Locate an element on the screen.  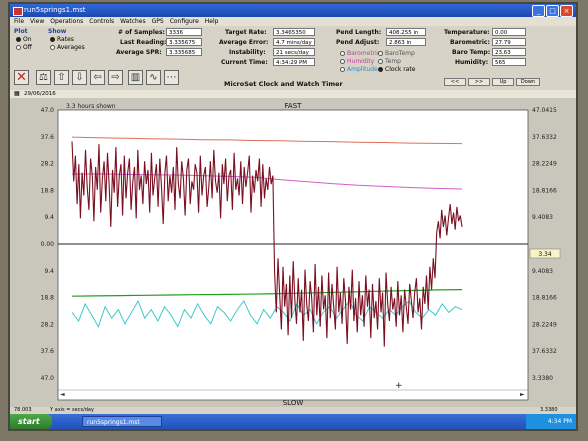
series-amplitude-label: Amplitude is located at coordinates (362, 69).